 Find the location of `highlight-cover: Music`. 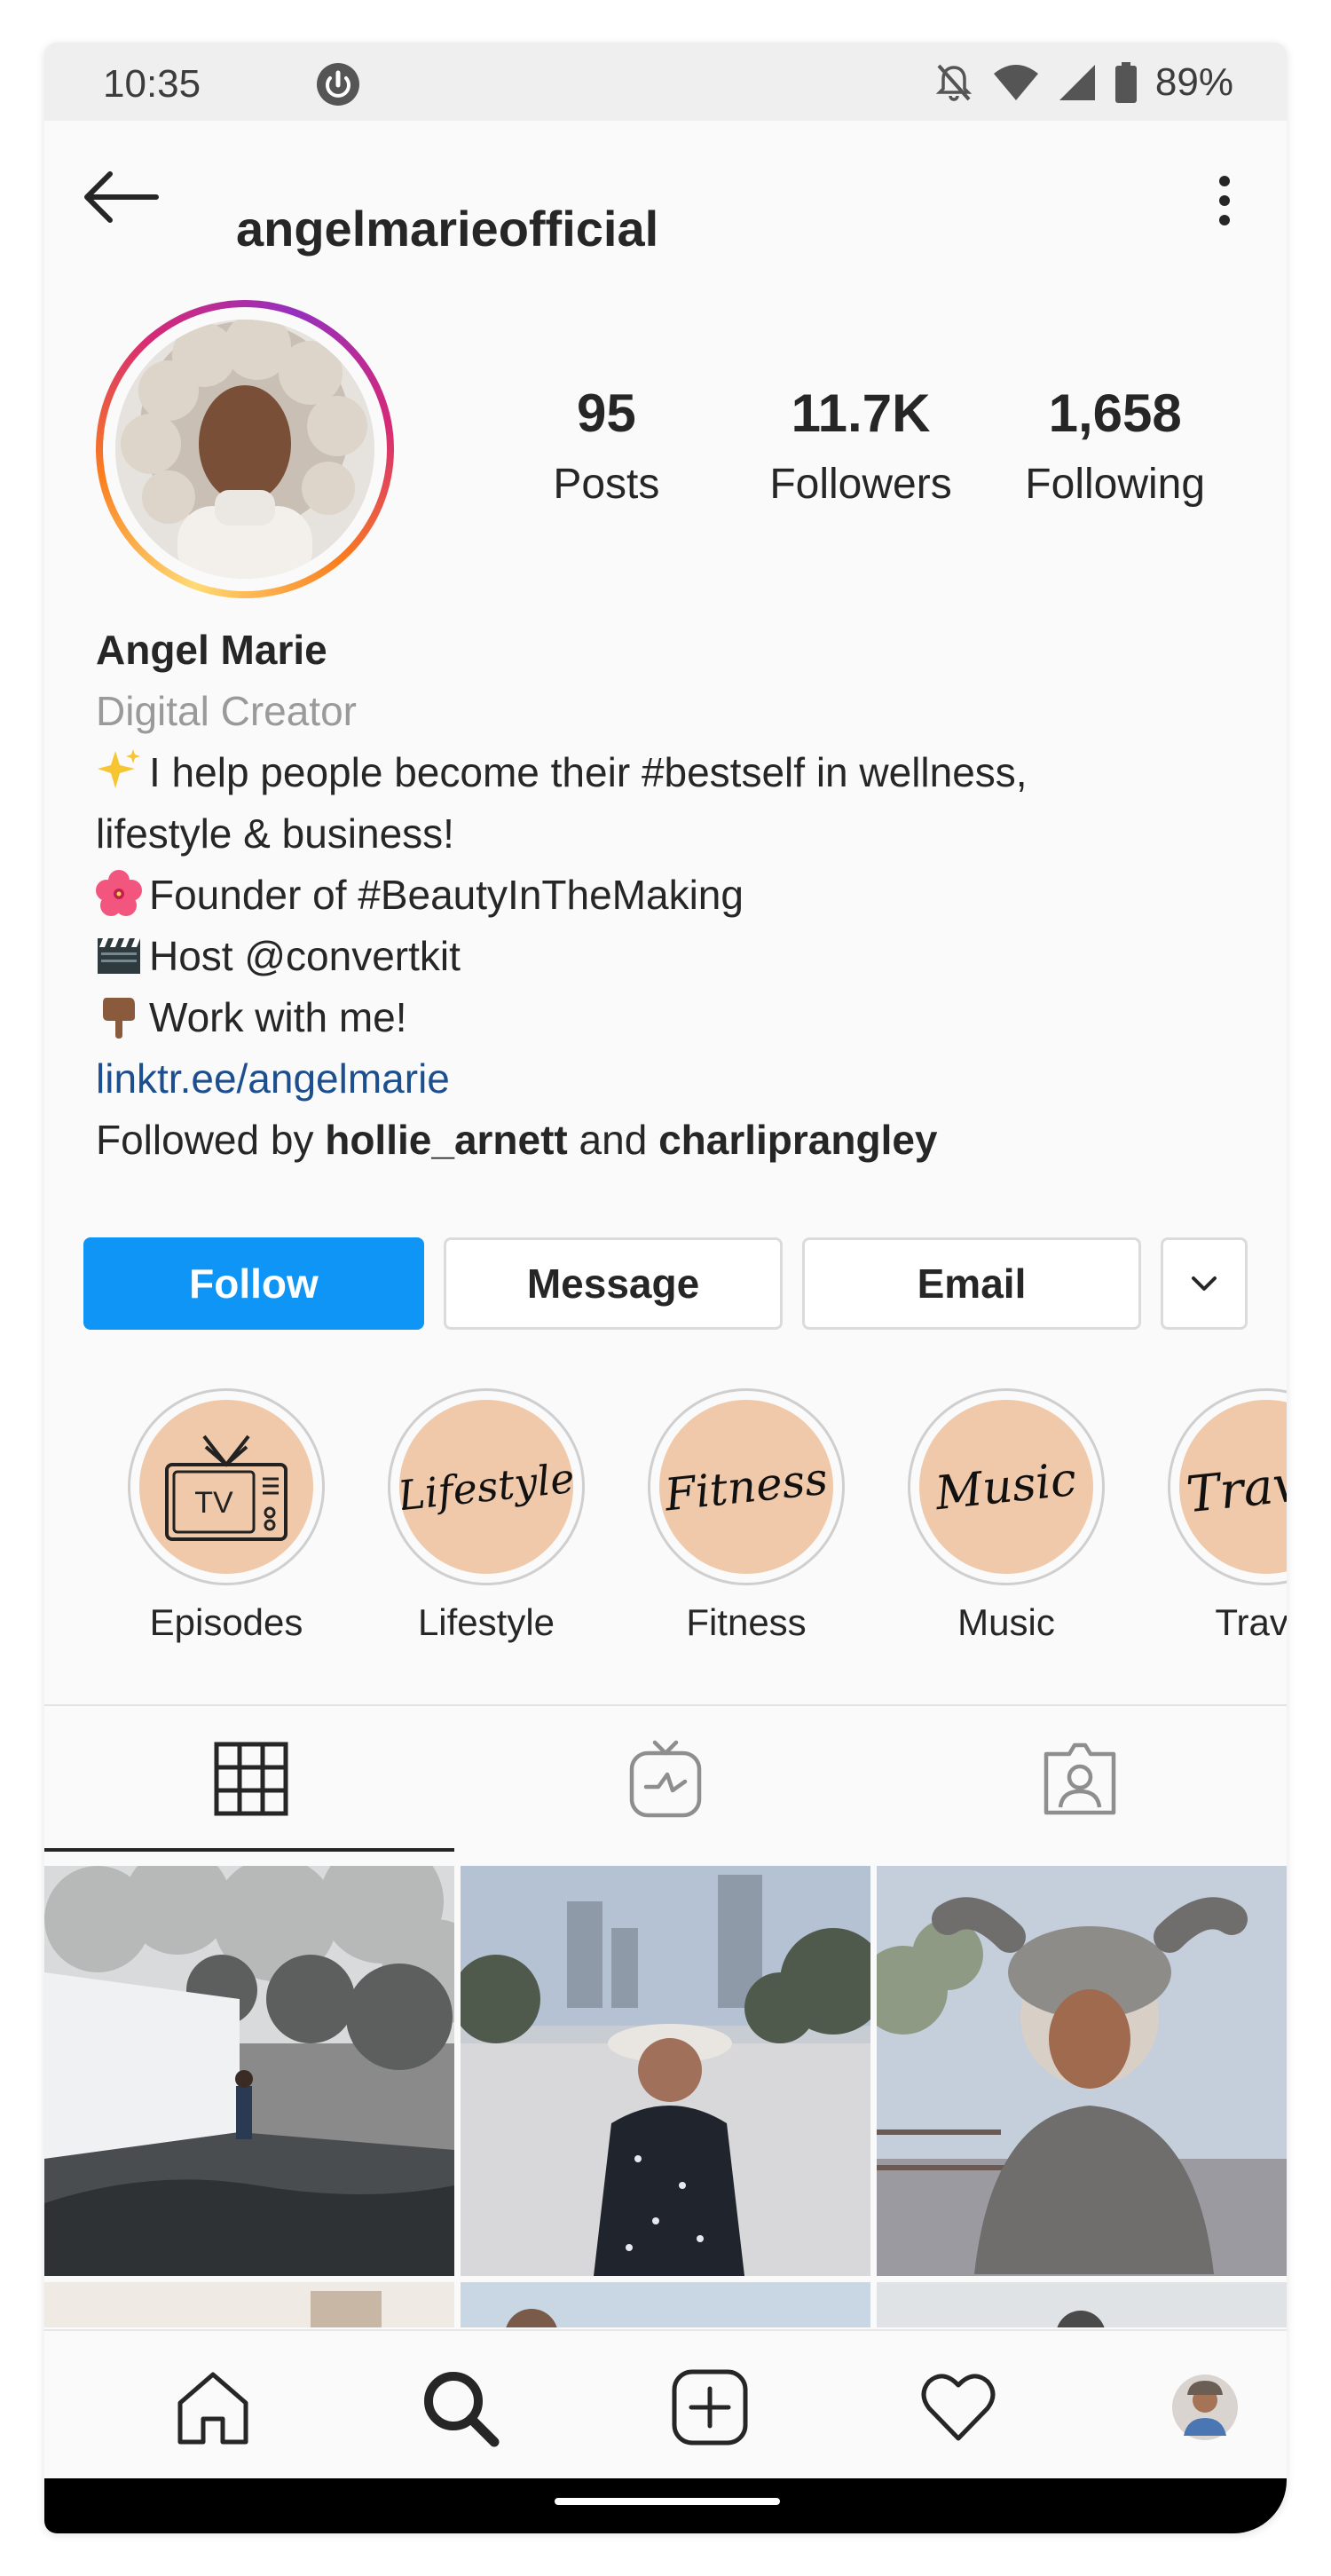

highlight-cover: Music is located at coordinates (1006, 1486).